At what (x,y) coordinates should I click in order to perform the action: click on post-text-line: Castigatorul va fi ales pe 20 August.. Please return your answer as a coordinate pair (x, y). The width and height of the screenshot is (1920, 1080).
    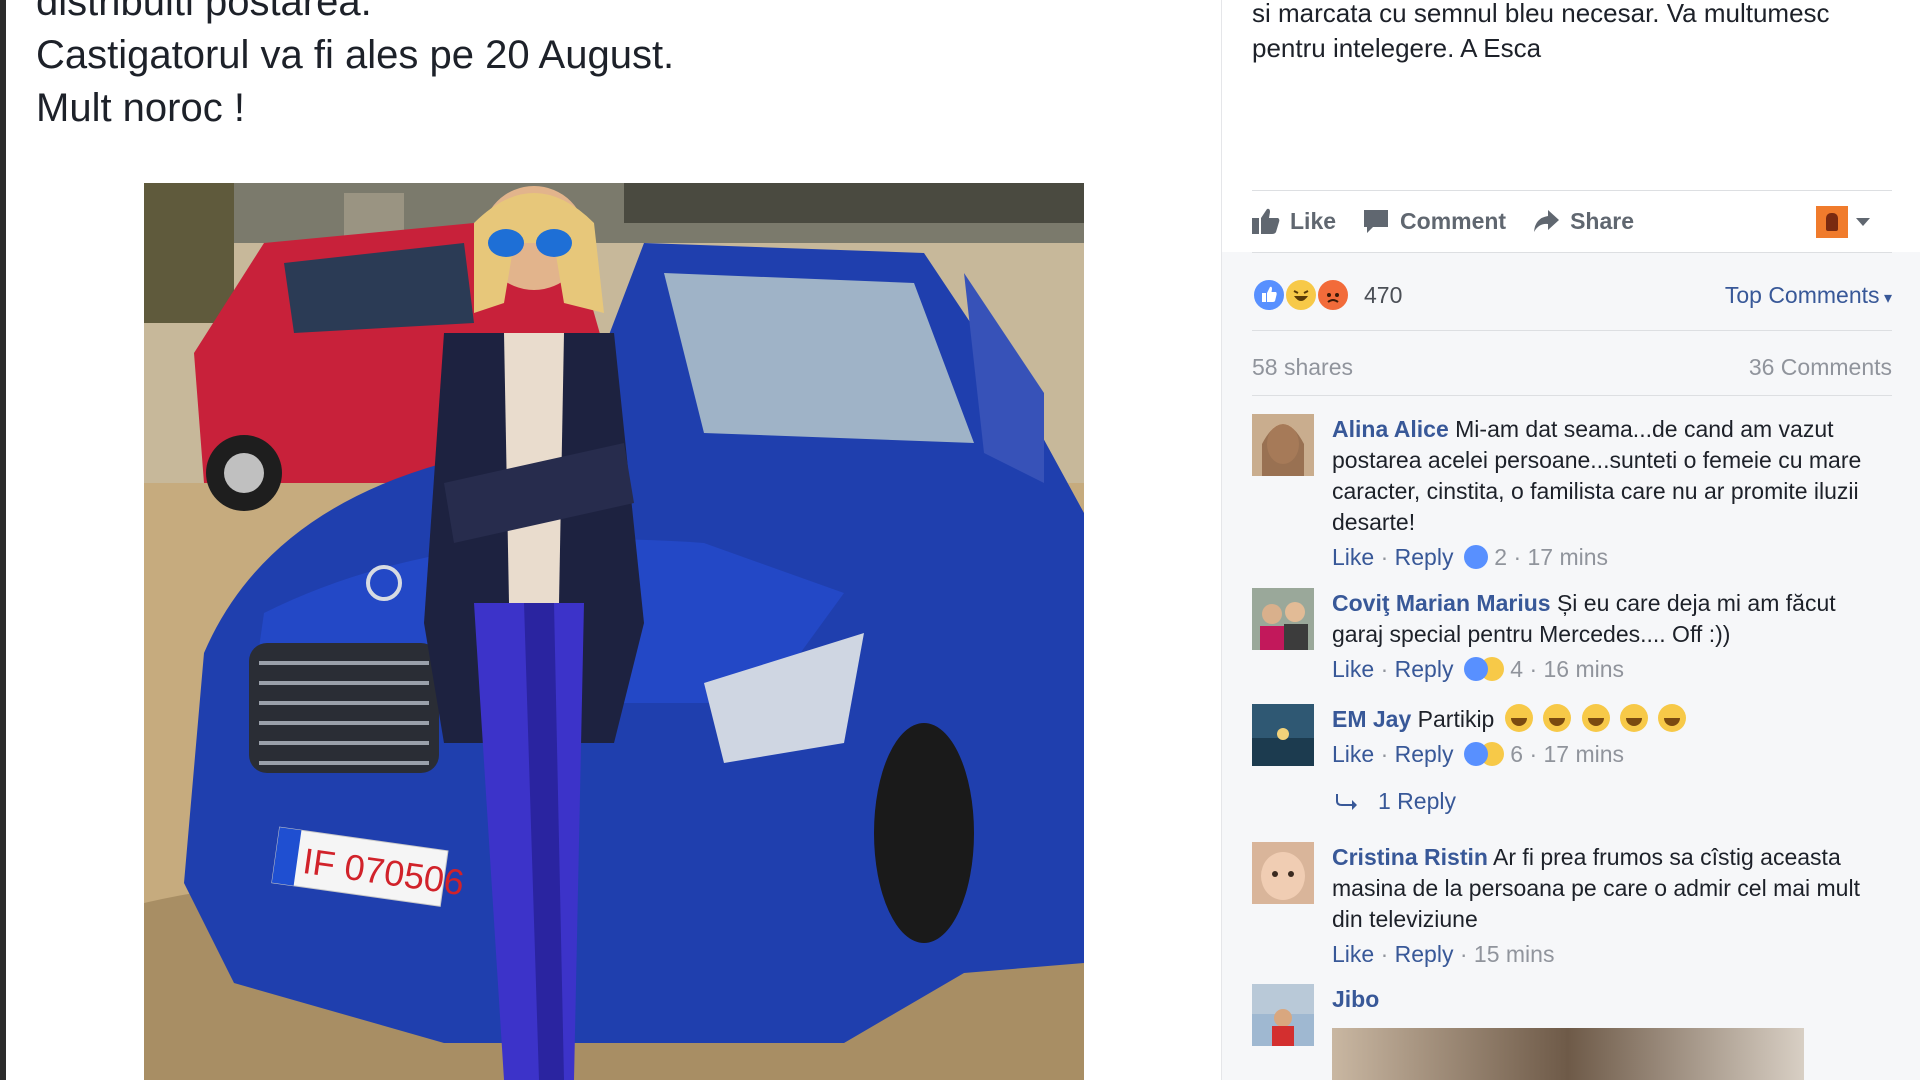
    Looking at the image, I should click on (355, 55).